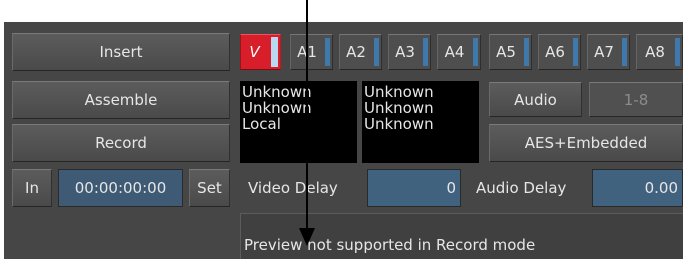  I want to click on track-a6-button: A6, so click(559, 52).